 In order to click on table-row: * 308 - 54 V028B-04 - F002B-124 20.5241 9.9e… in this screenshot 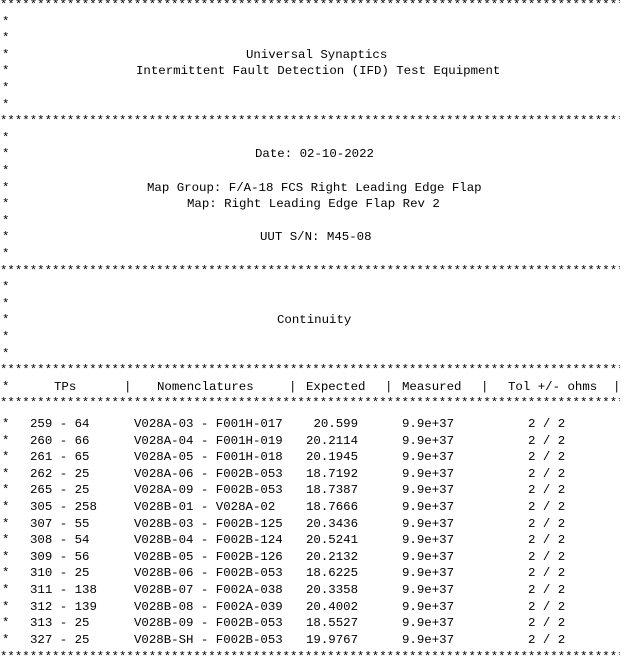, I will do `click(284, 540)`.